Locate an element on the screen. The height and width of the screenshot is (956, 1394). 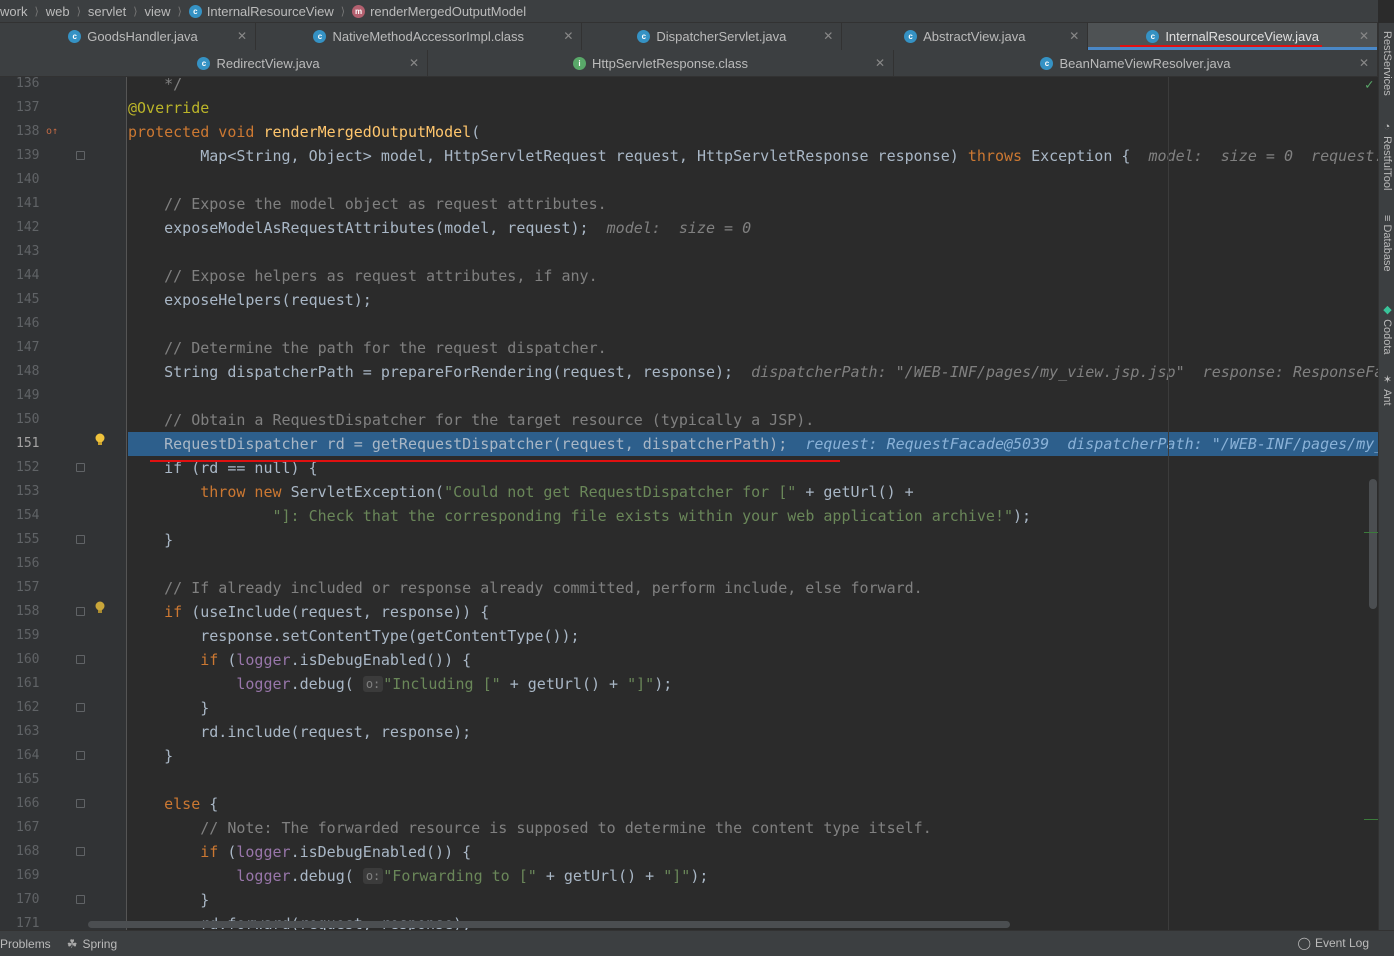
line-number: 163 is located at coordinates (28, 731).